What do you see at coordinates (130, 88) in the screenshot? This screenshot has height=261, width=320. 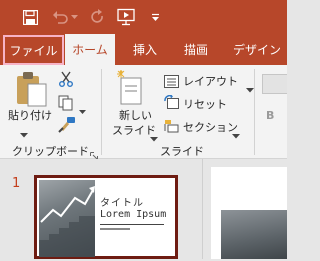 I see `new-slide-icon` at bounding box center [130, 88].